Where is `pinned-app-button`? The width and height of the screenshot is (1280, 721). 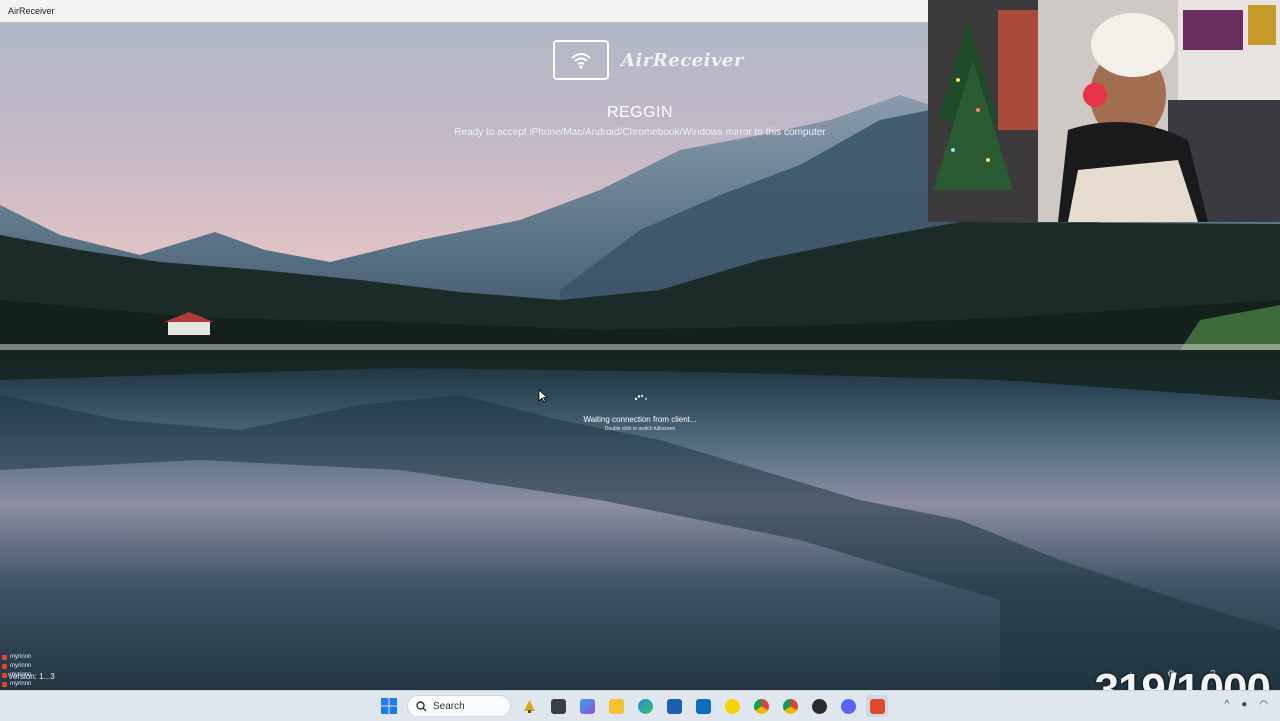
pinned-app-button is located at coordinates (529, 706).